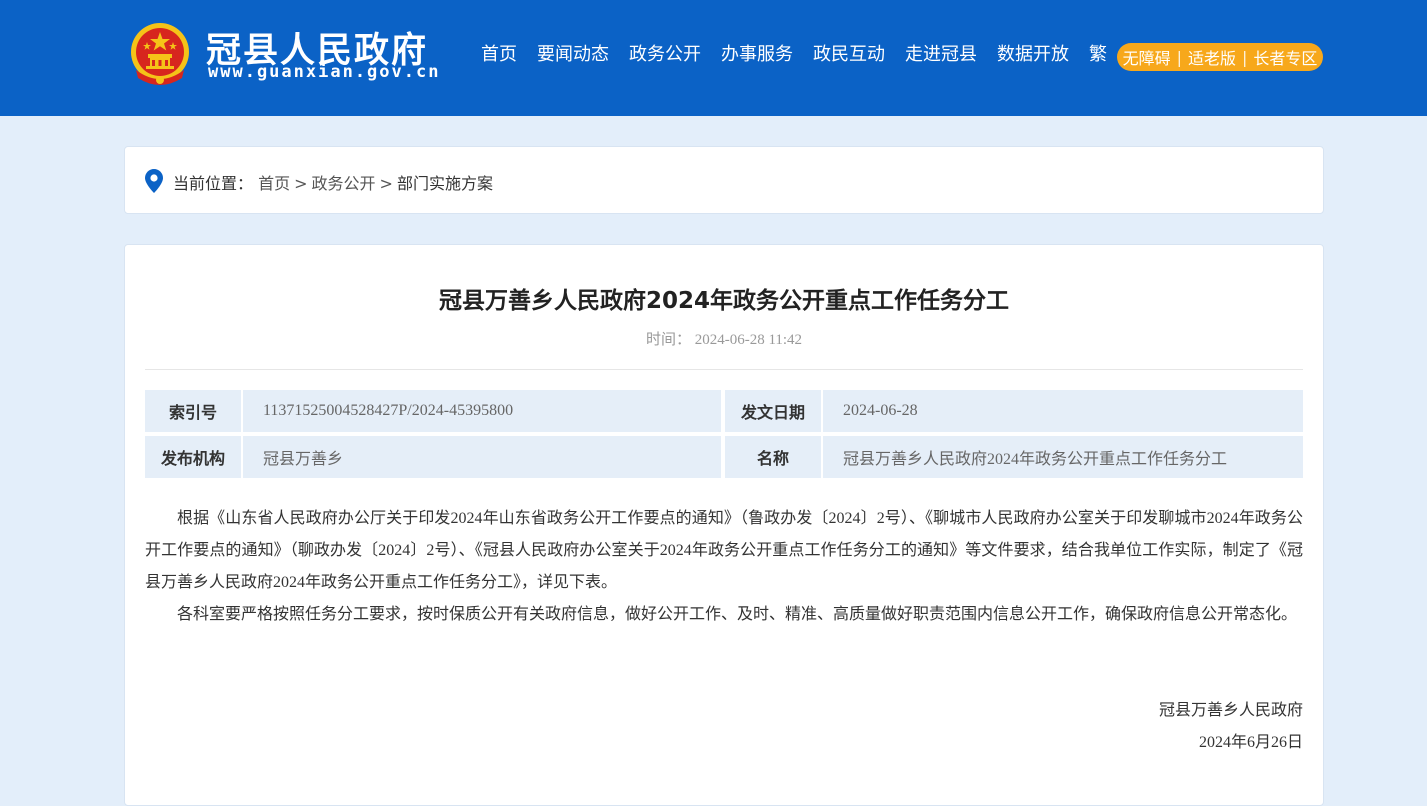 The image size is (1427, 806). I want to click on nav-item-news: 要闻动态, so click(573, 55).